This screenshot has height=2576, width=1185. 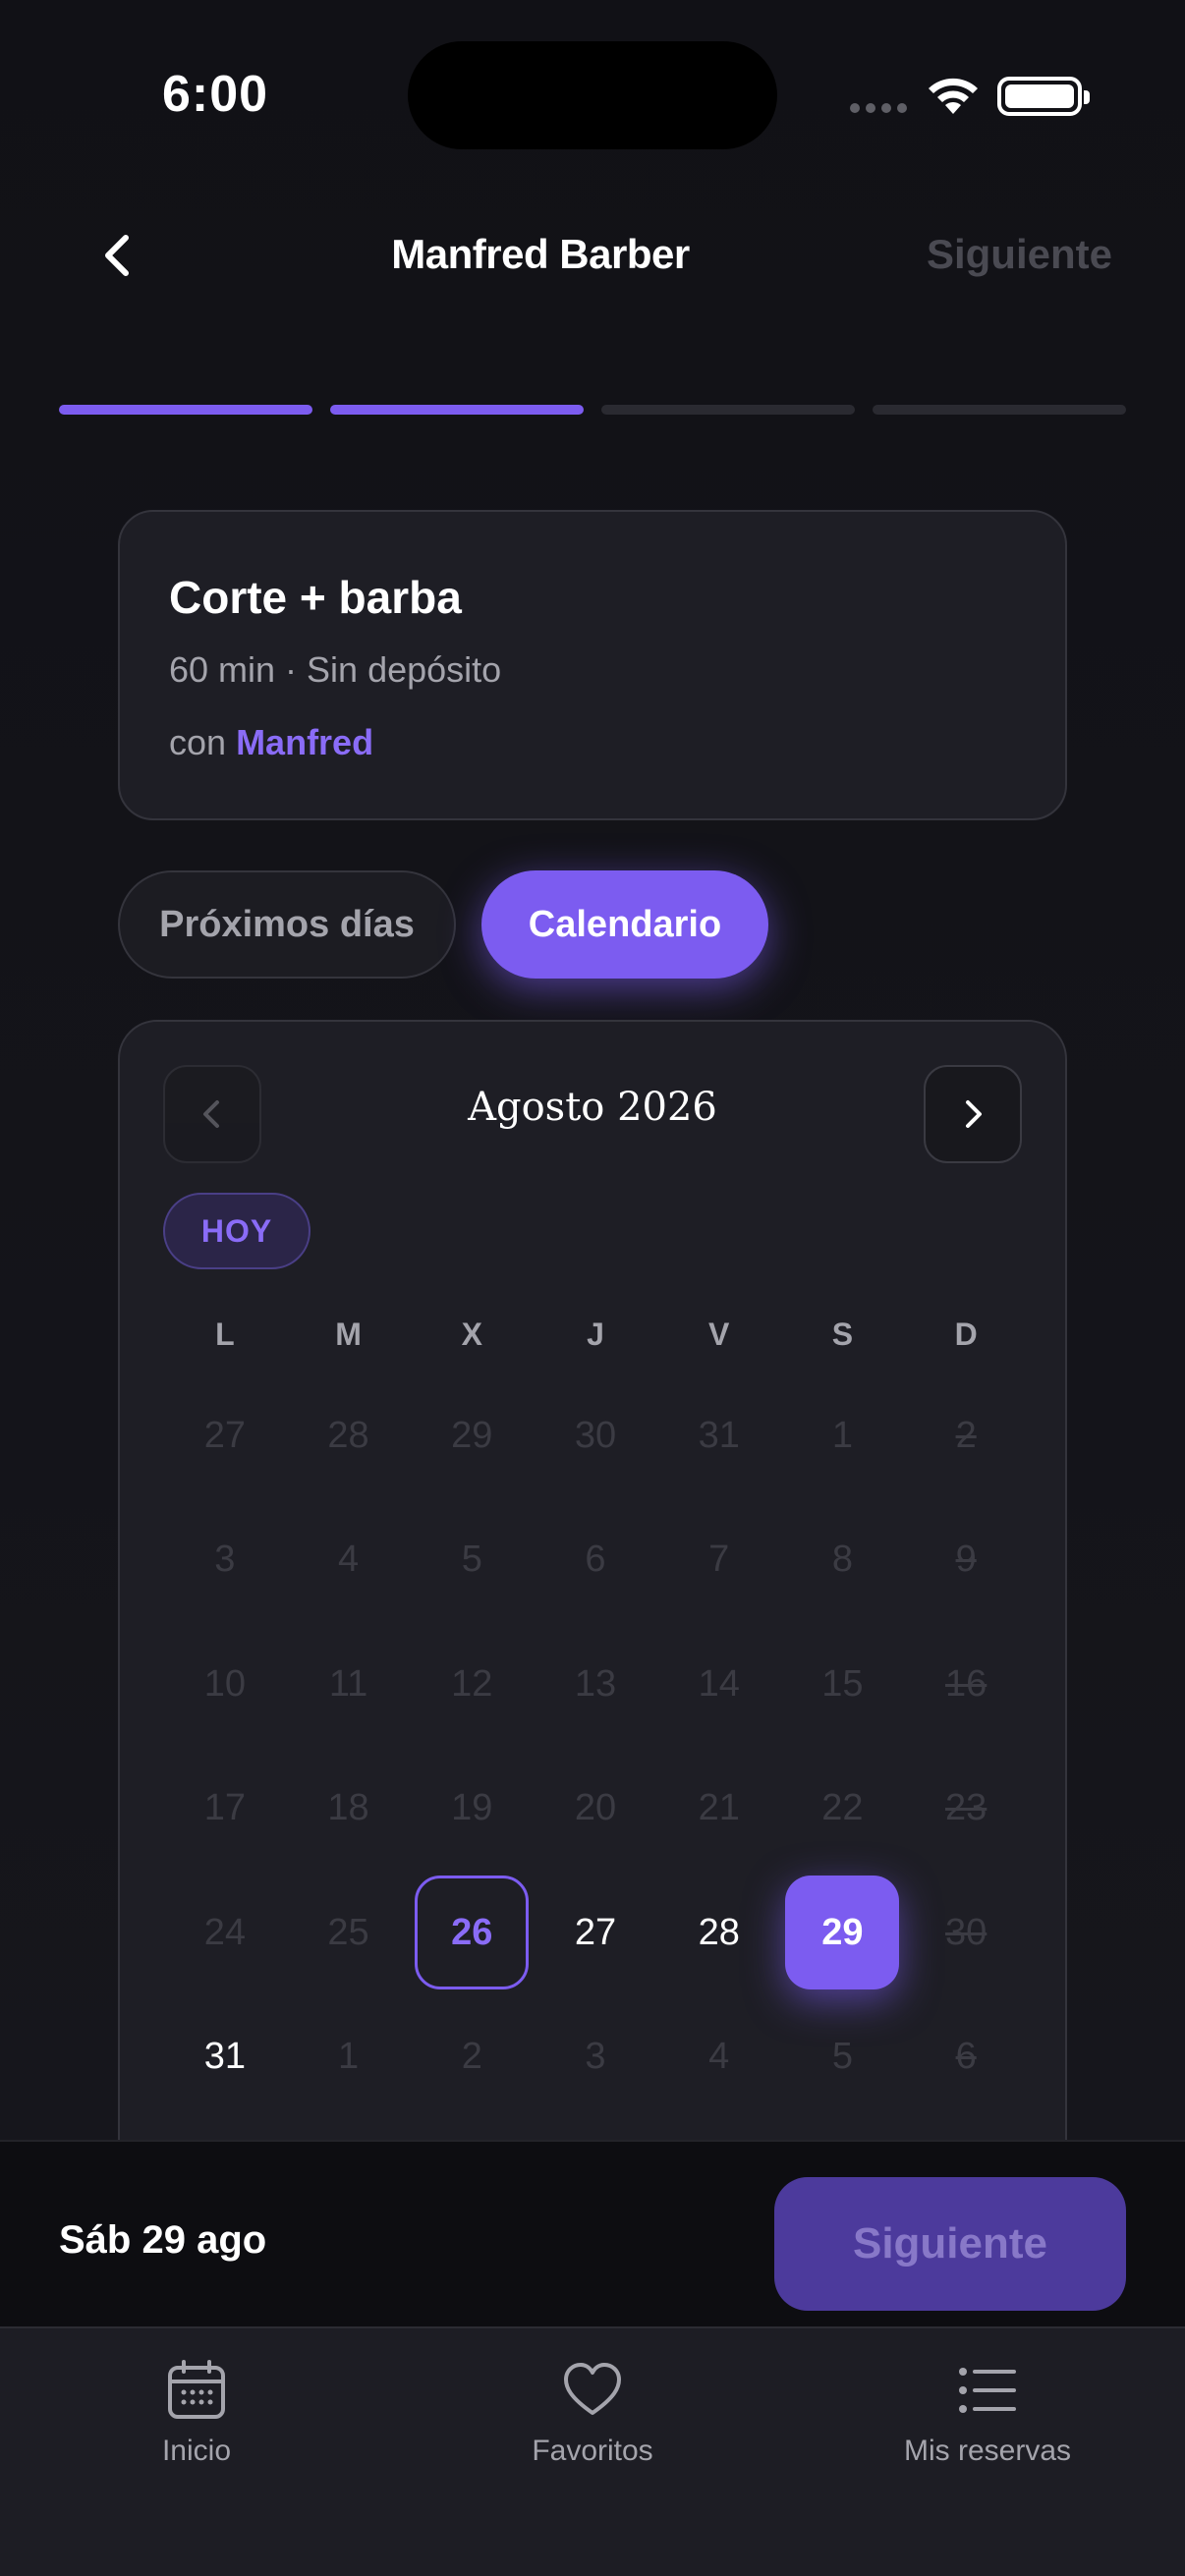 I want to click on calendar-day: 28, so click(x=719, y=1933).